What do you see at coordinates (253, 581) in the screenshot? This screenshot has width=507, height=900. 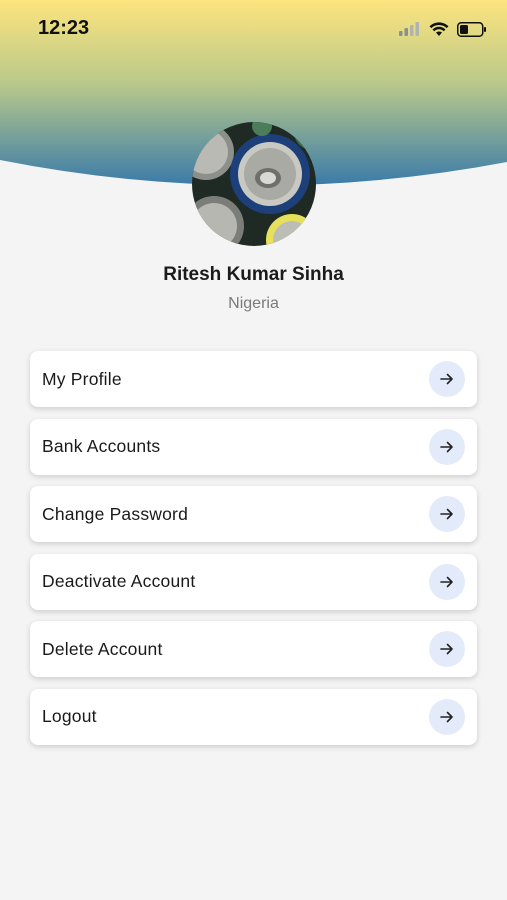 I see `menu-item-deactivate-account: Deactivate Account` at bounding box center [253, 581].